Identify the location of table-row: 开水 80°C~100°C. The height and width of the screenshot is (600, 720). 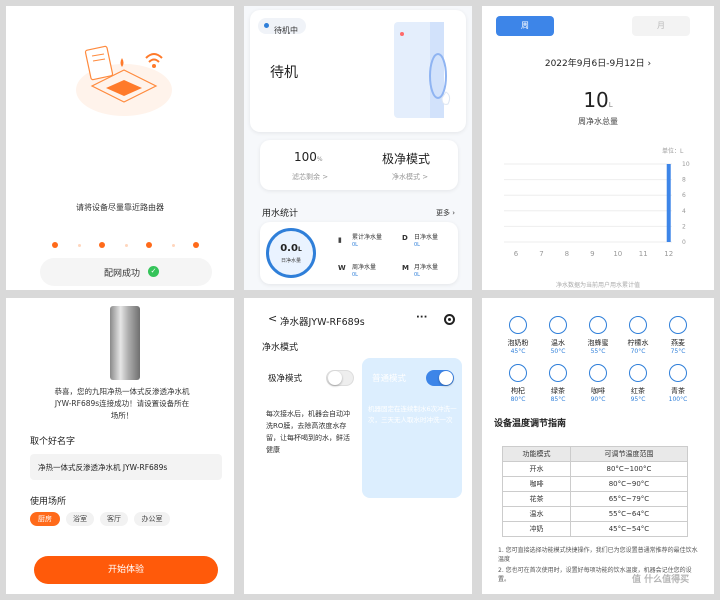
(595, 469).